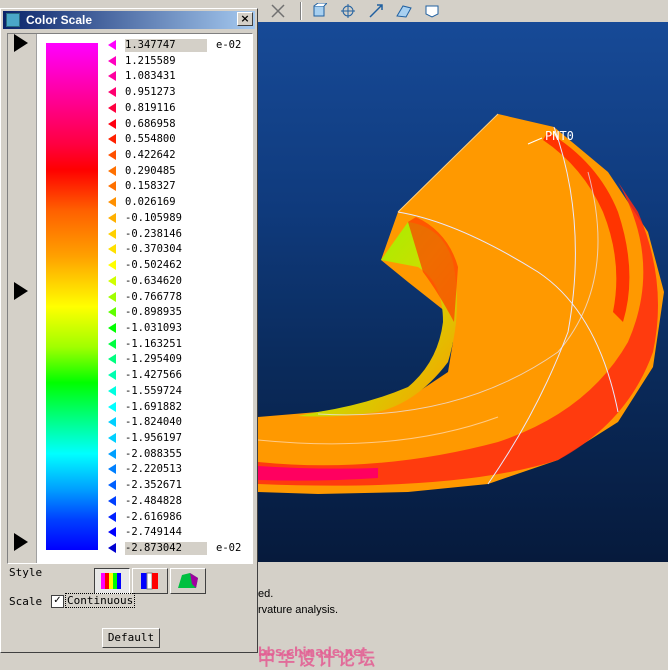 The image size is (668, 670). Describe the element at coordinates (266, 594) in the screenshot. I see `message-line: ed.` at that location.